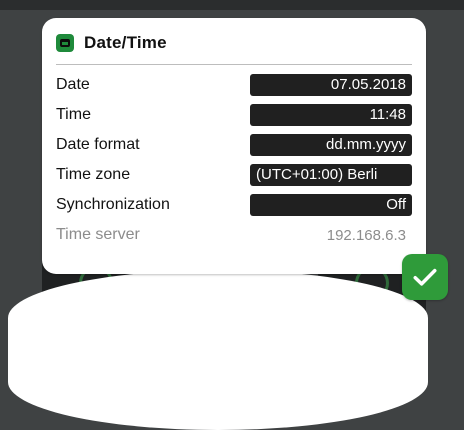 The height and width of the screenshot is (430, 464). Describe the element at coordinates (331, 205) in the screenshot. I see `synchronization-select: Off` at that location.